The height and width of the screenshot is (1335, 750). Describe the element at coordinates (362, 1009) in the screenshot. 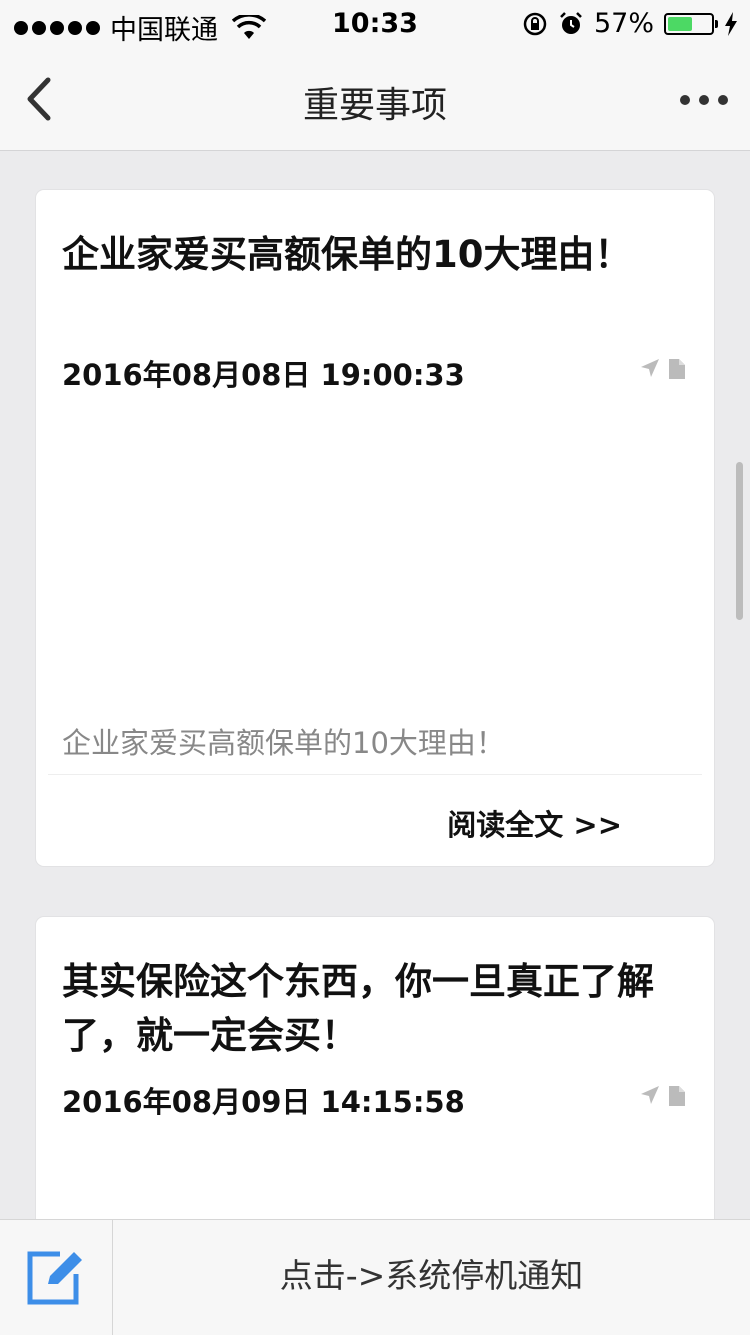

I see `article-title: 其实保险这个东西，你一旦真正了解了，就一定会买！` at that location.